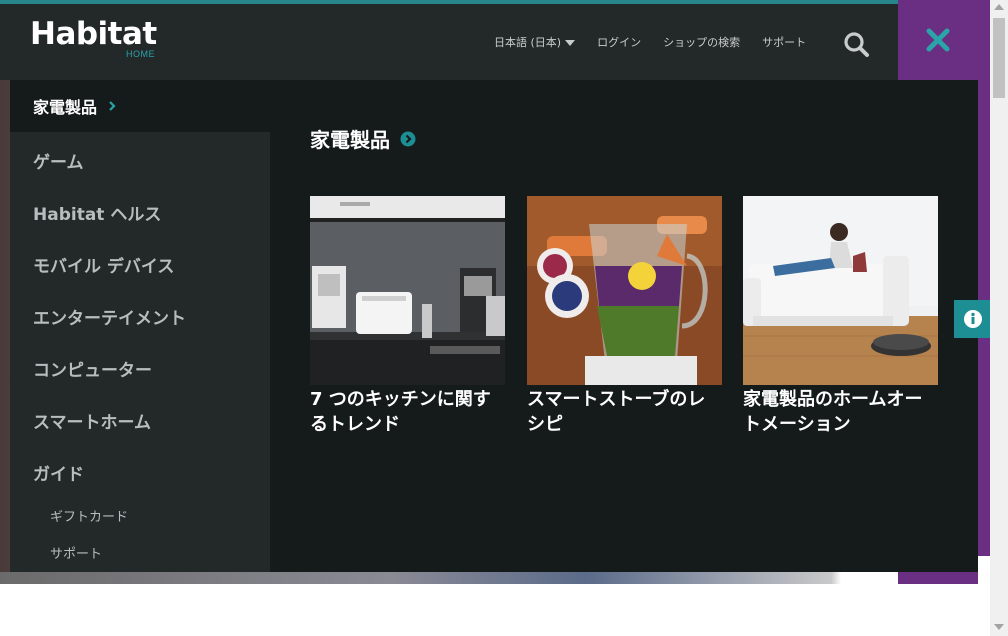  What do you see at coordinates (784, 42) in the screenshot?
I see `support-link: サポート` at bounding box center [784, 42].